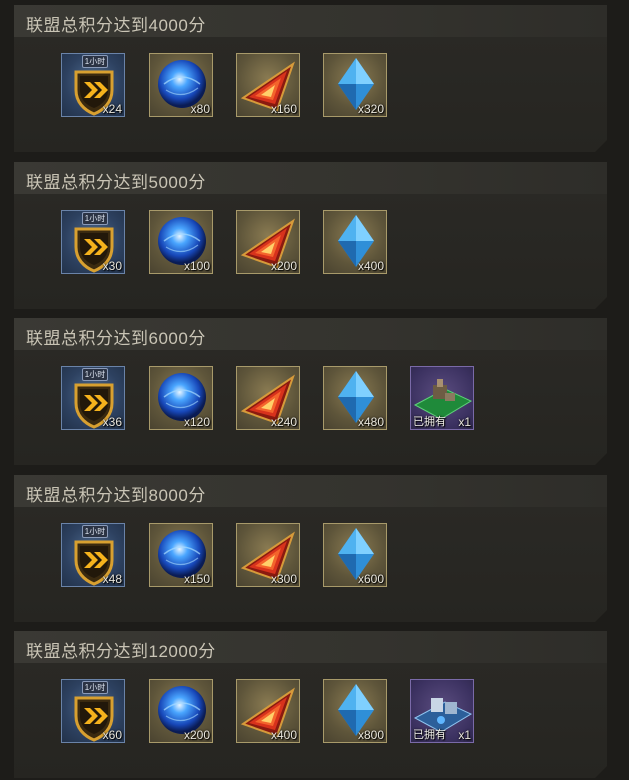  What do you see at coordinates (112, 735) in the screenshot?
I see `item-quantity: x60` at bounding box center [112, 735].